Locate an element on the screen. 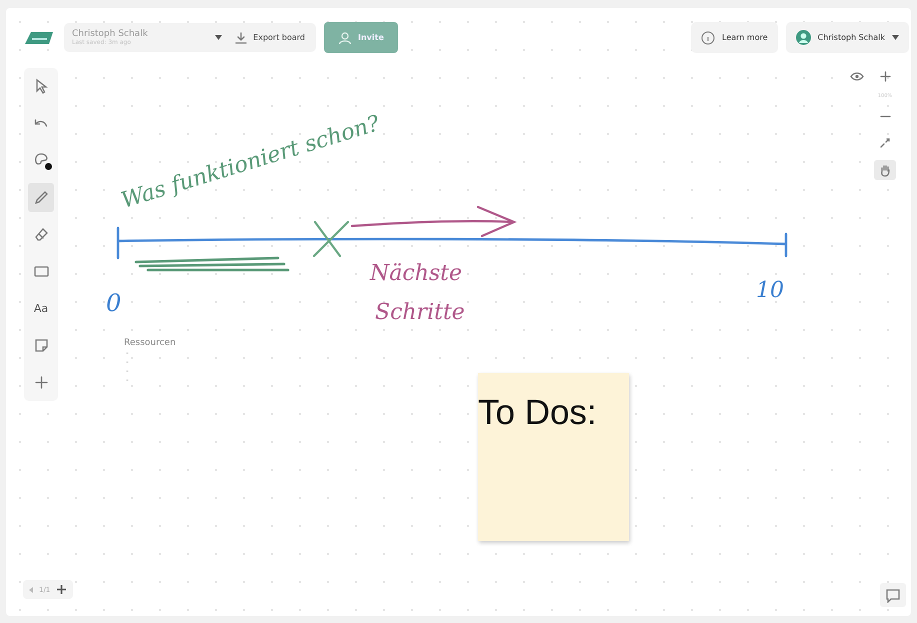 This screenshot has height=623, width=917. handwritten-text: Schritte is located at coordinates (420, 312).